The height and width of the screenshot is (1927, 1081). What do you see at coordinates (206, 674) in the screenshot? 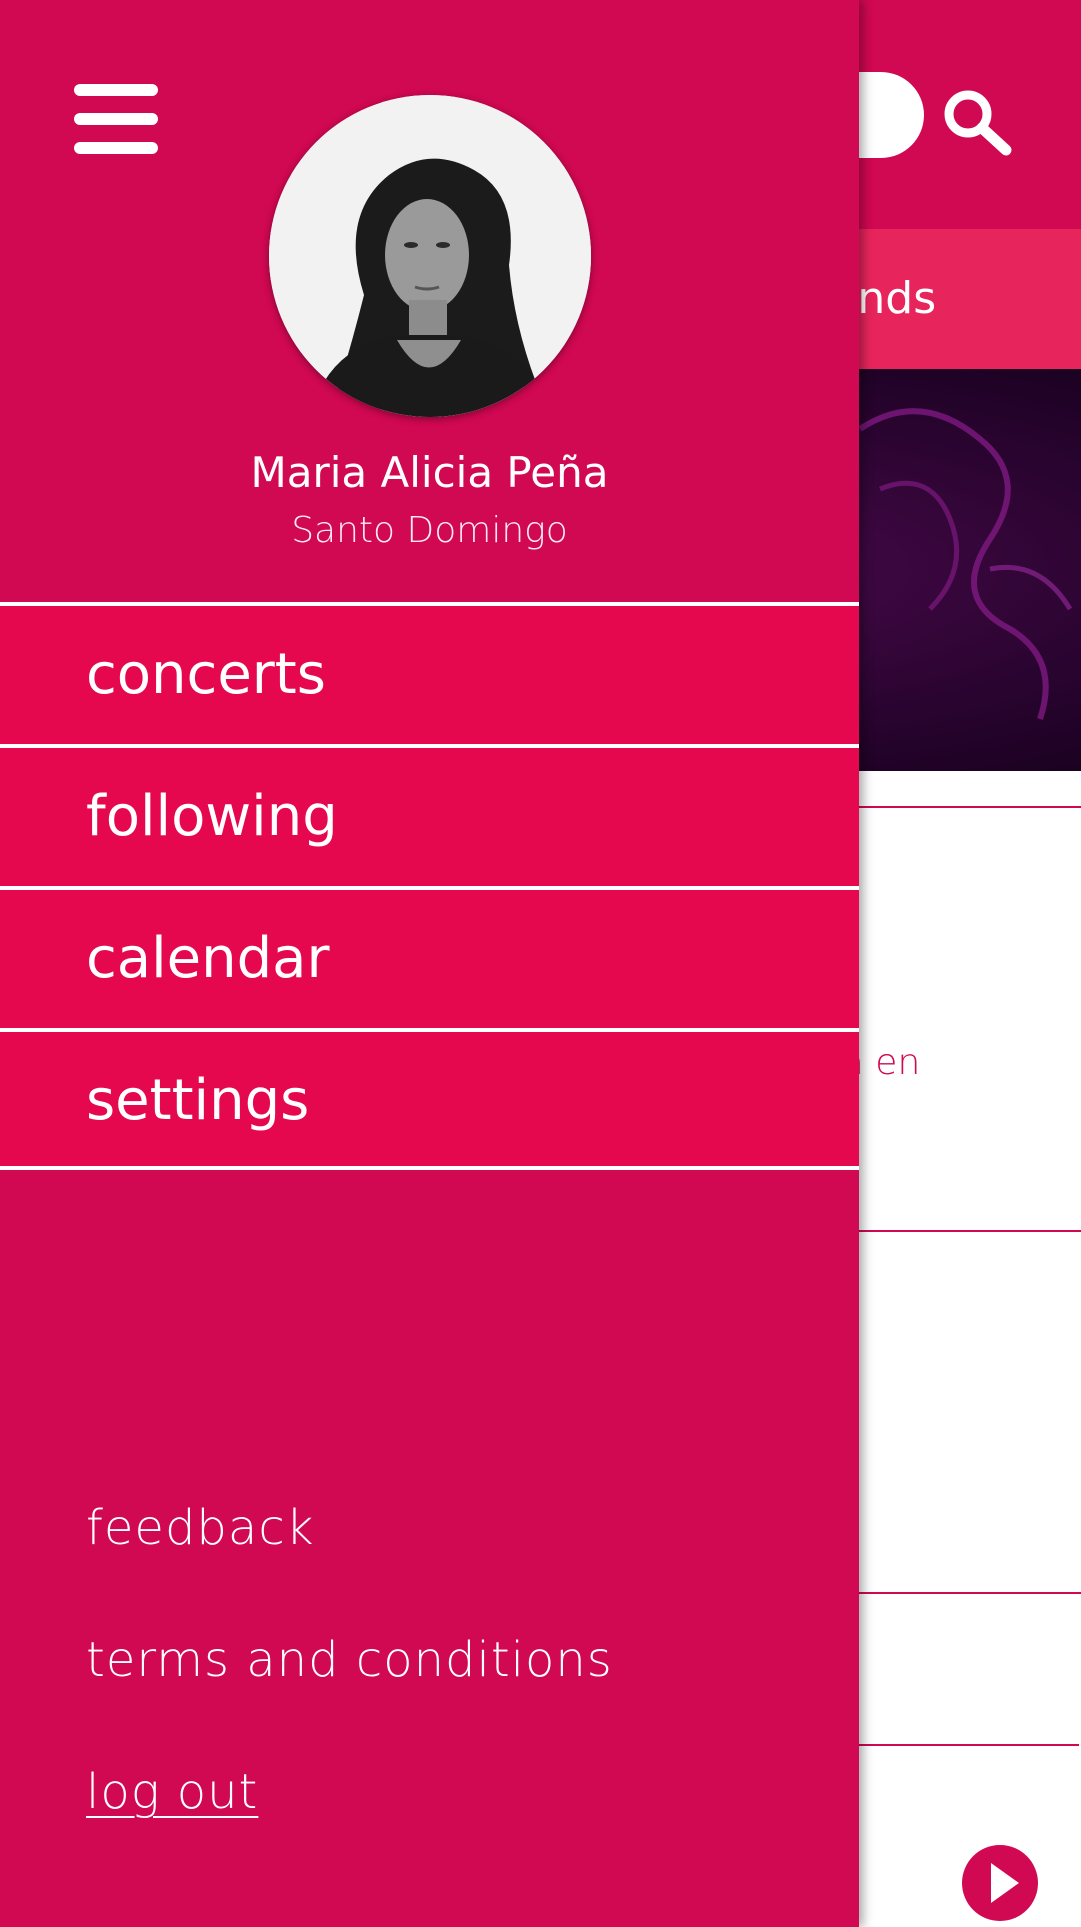
I see `menu-item-label: concerts` at bounding box center [206, 674].